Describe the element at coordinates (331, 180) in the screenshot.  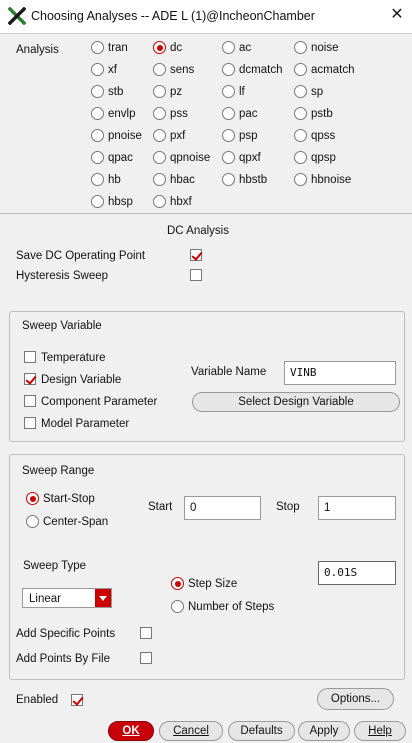
I see `analysis-label-hbnoise: hbnoise` at that location.